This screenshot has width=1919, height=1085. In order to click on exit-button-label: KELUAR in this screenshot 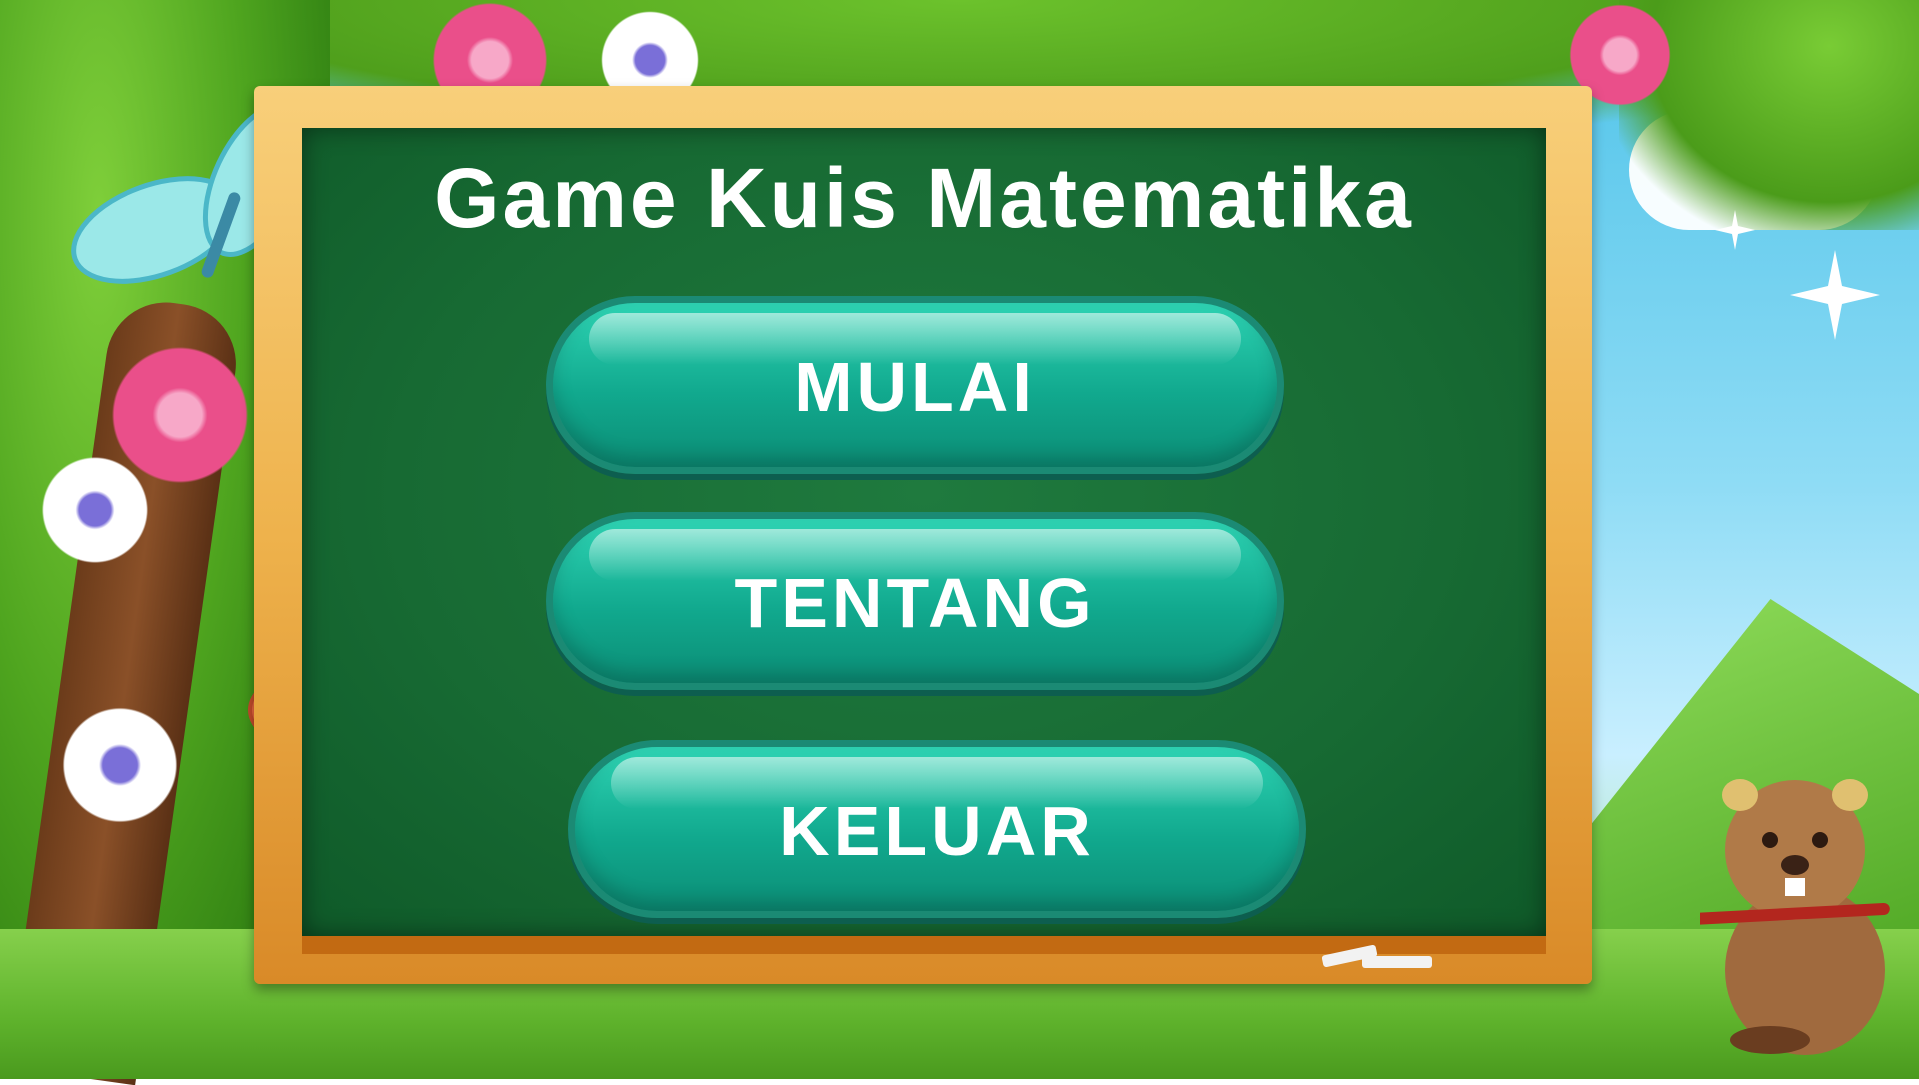, I will do `click(937, 831)`.